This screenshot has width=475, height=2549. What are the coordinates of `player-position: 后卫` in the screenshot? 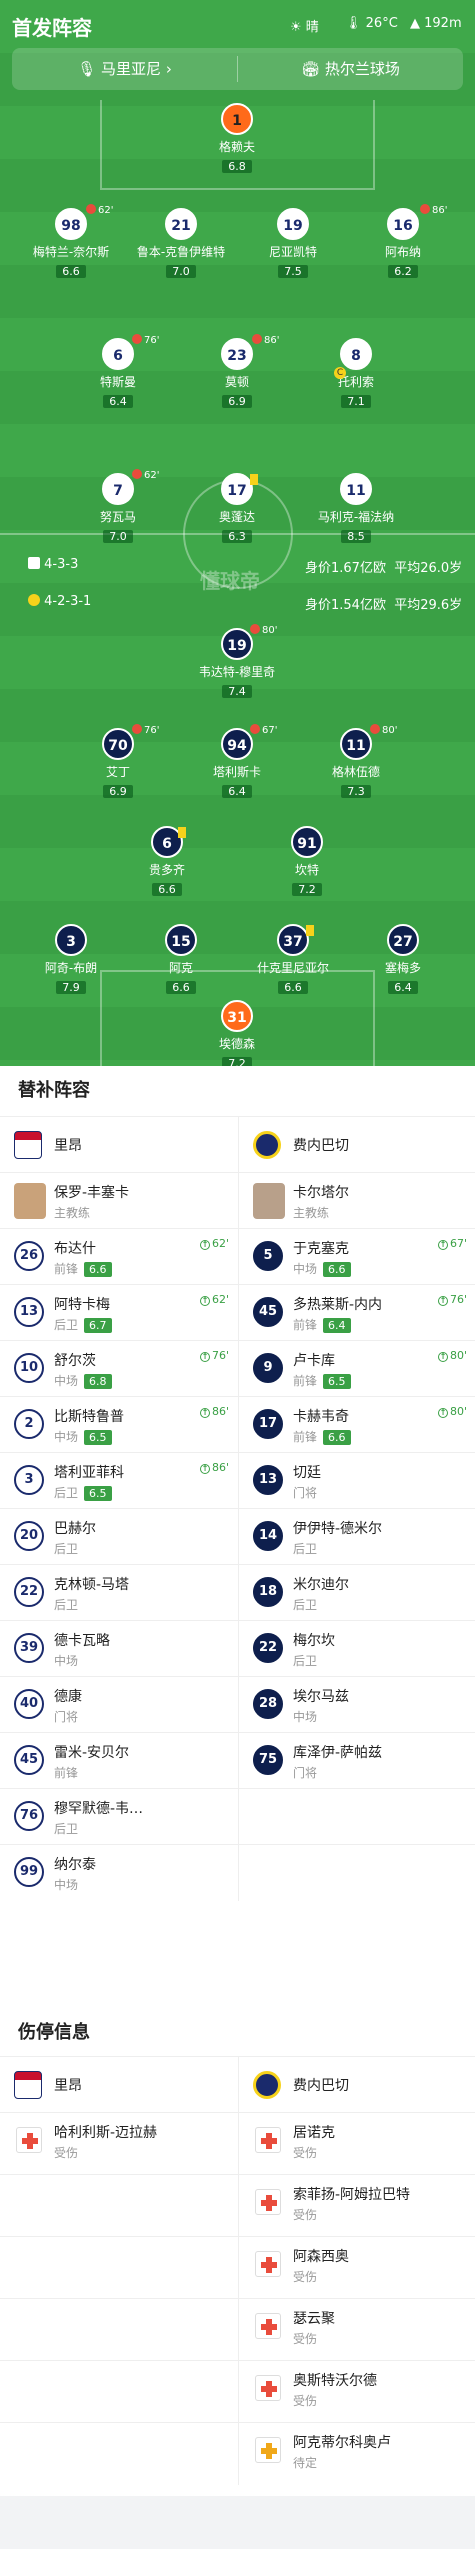 It's located at (66, 1549).